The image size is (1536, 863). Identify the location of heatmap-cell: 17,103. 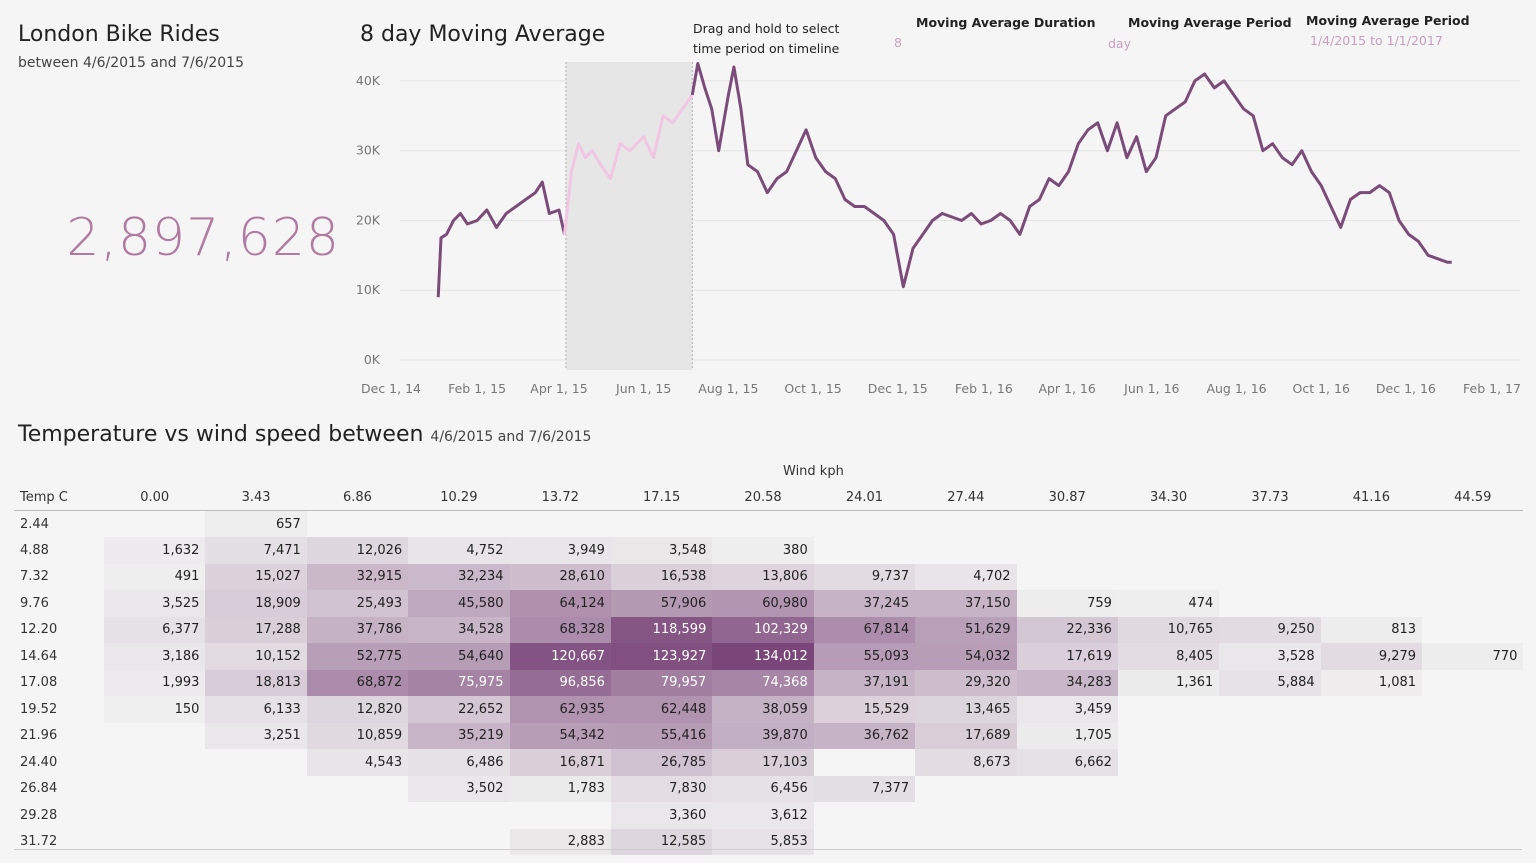
(763, 762).